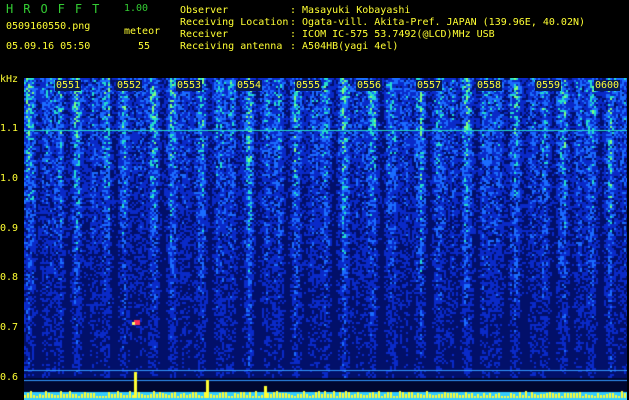 This screenshot has width=629, height=400. What do you see at coordinates (231, 46) in the screenshot?
I see `antenna-label: Receiving antenna` at bounding box center [231, 46].